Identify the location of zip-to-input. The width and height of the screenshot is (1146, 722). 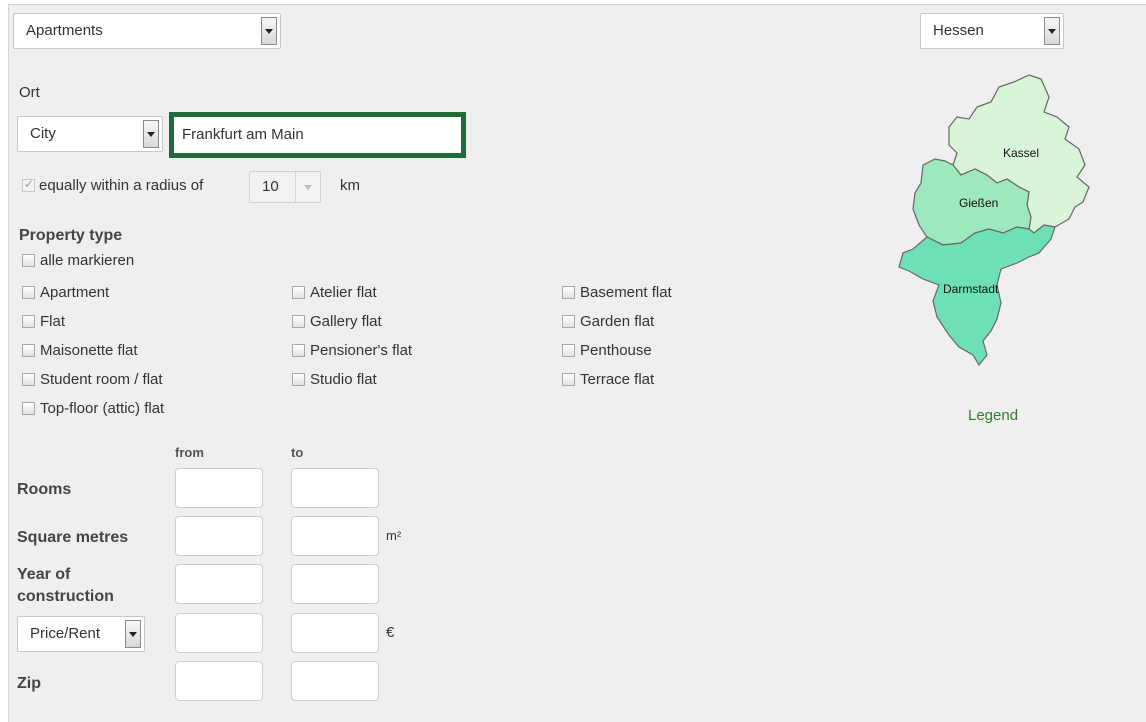
(335, 681).